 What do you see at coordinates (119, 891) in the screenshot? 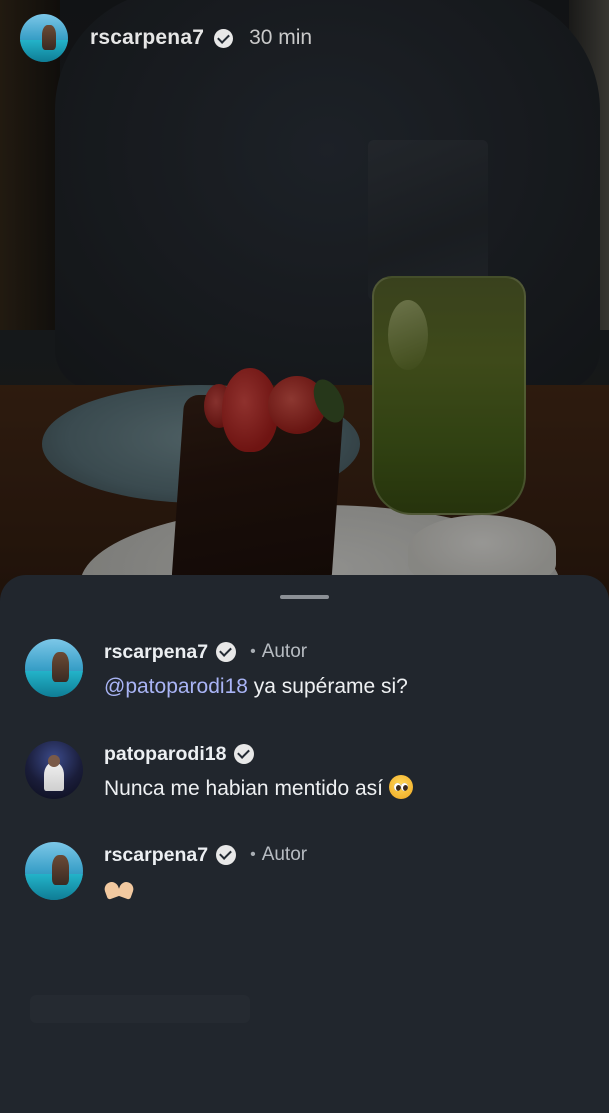
I see `heart-hands-icon` at bounding box center [119, 891].